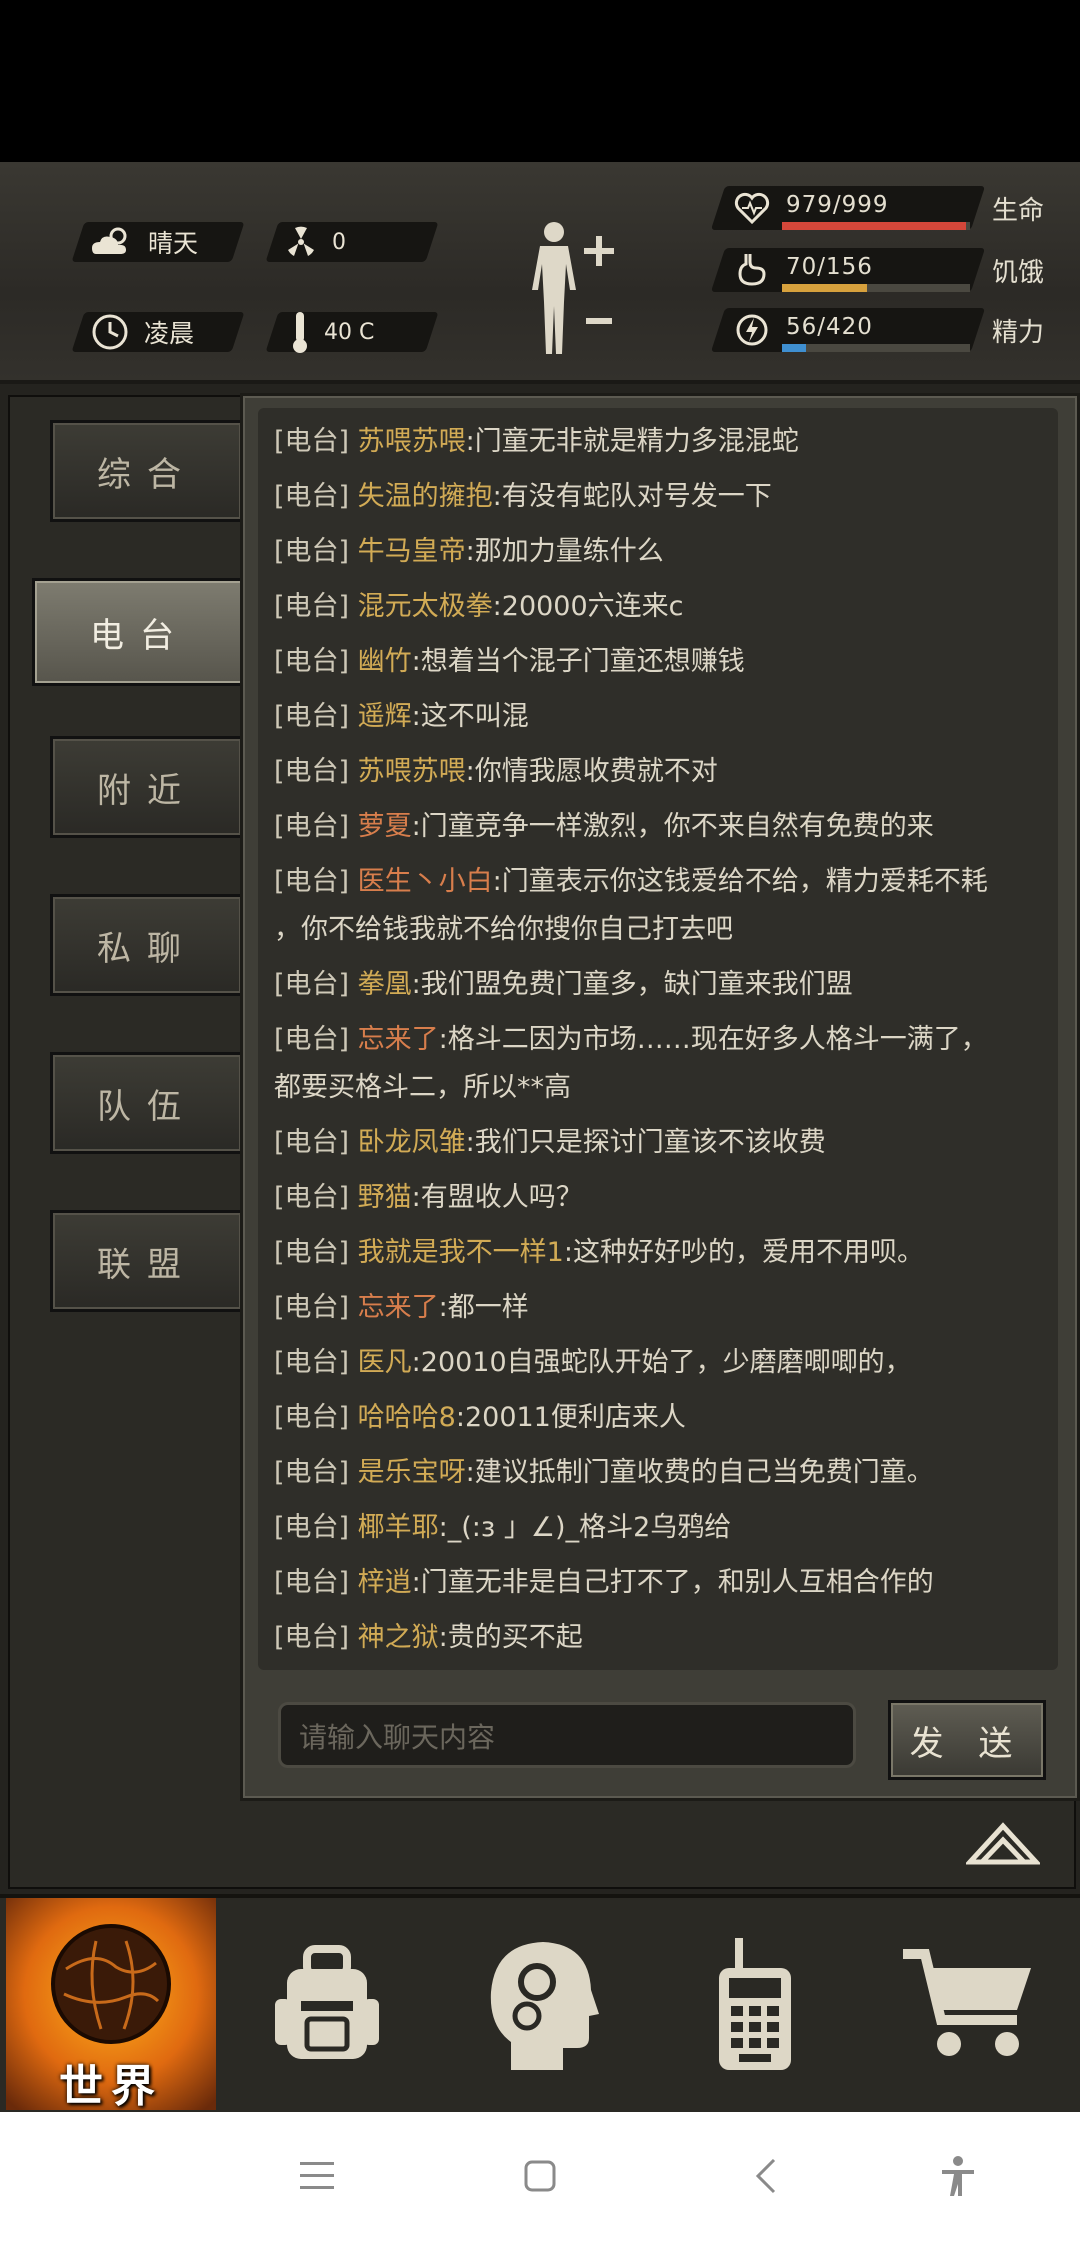 This screenshot has width=1080, height=2244. I want to click on chat-nickname: 混元太极拳, so click(425, 606).